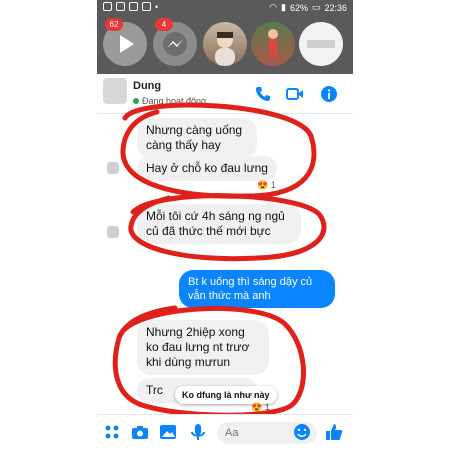 Image resolution: width=450 pixels, height=450 pixels. I want to click on more-notifications-icon: •, so click(157, 7).